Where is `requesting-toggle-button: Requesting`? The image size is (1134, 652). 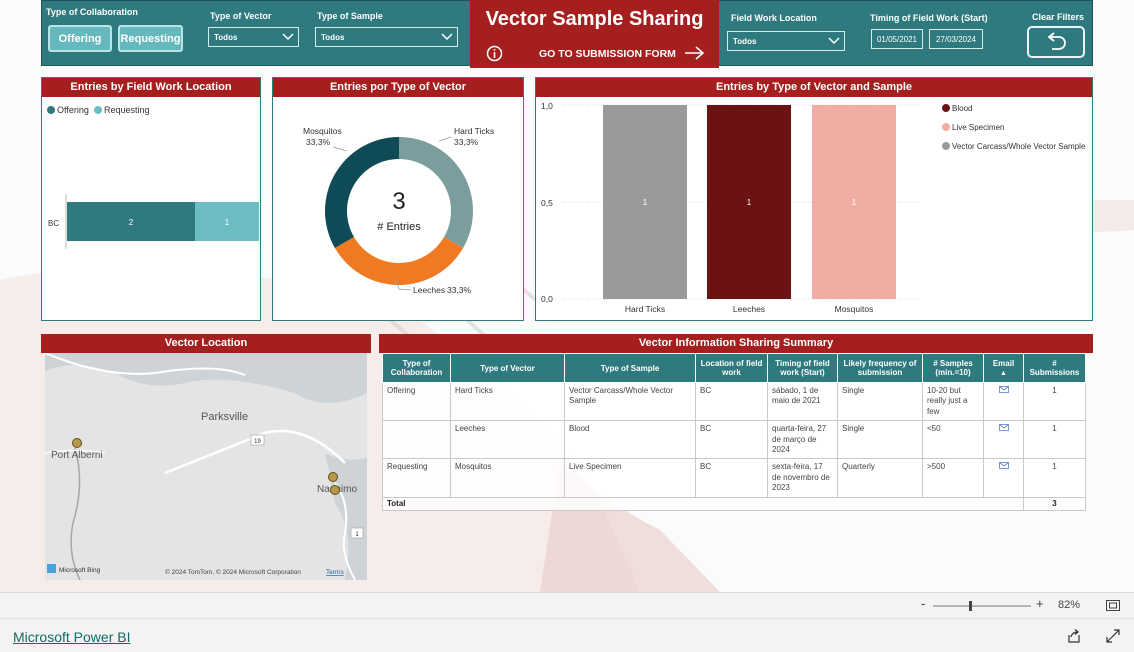
requesting-toggle-button: Requesting is located at coordinates (150, 38).